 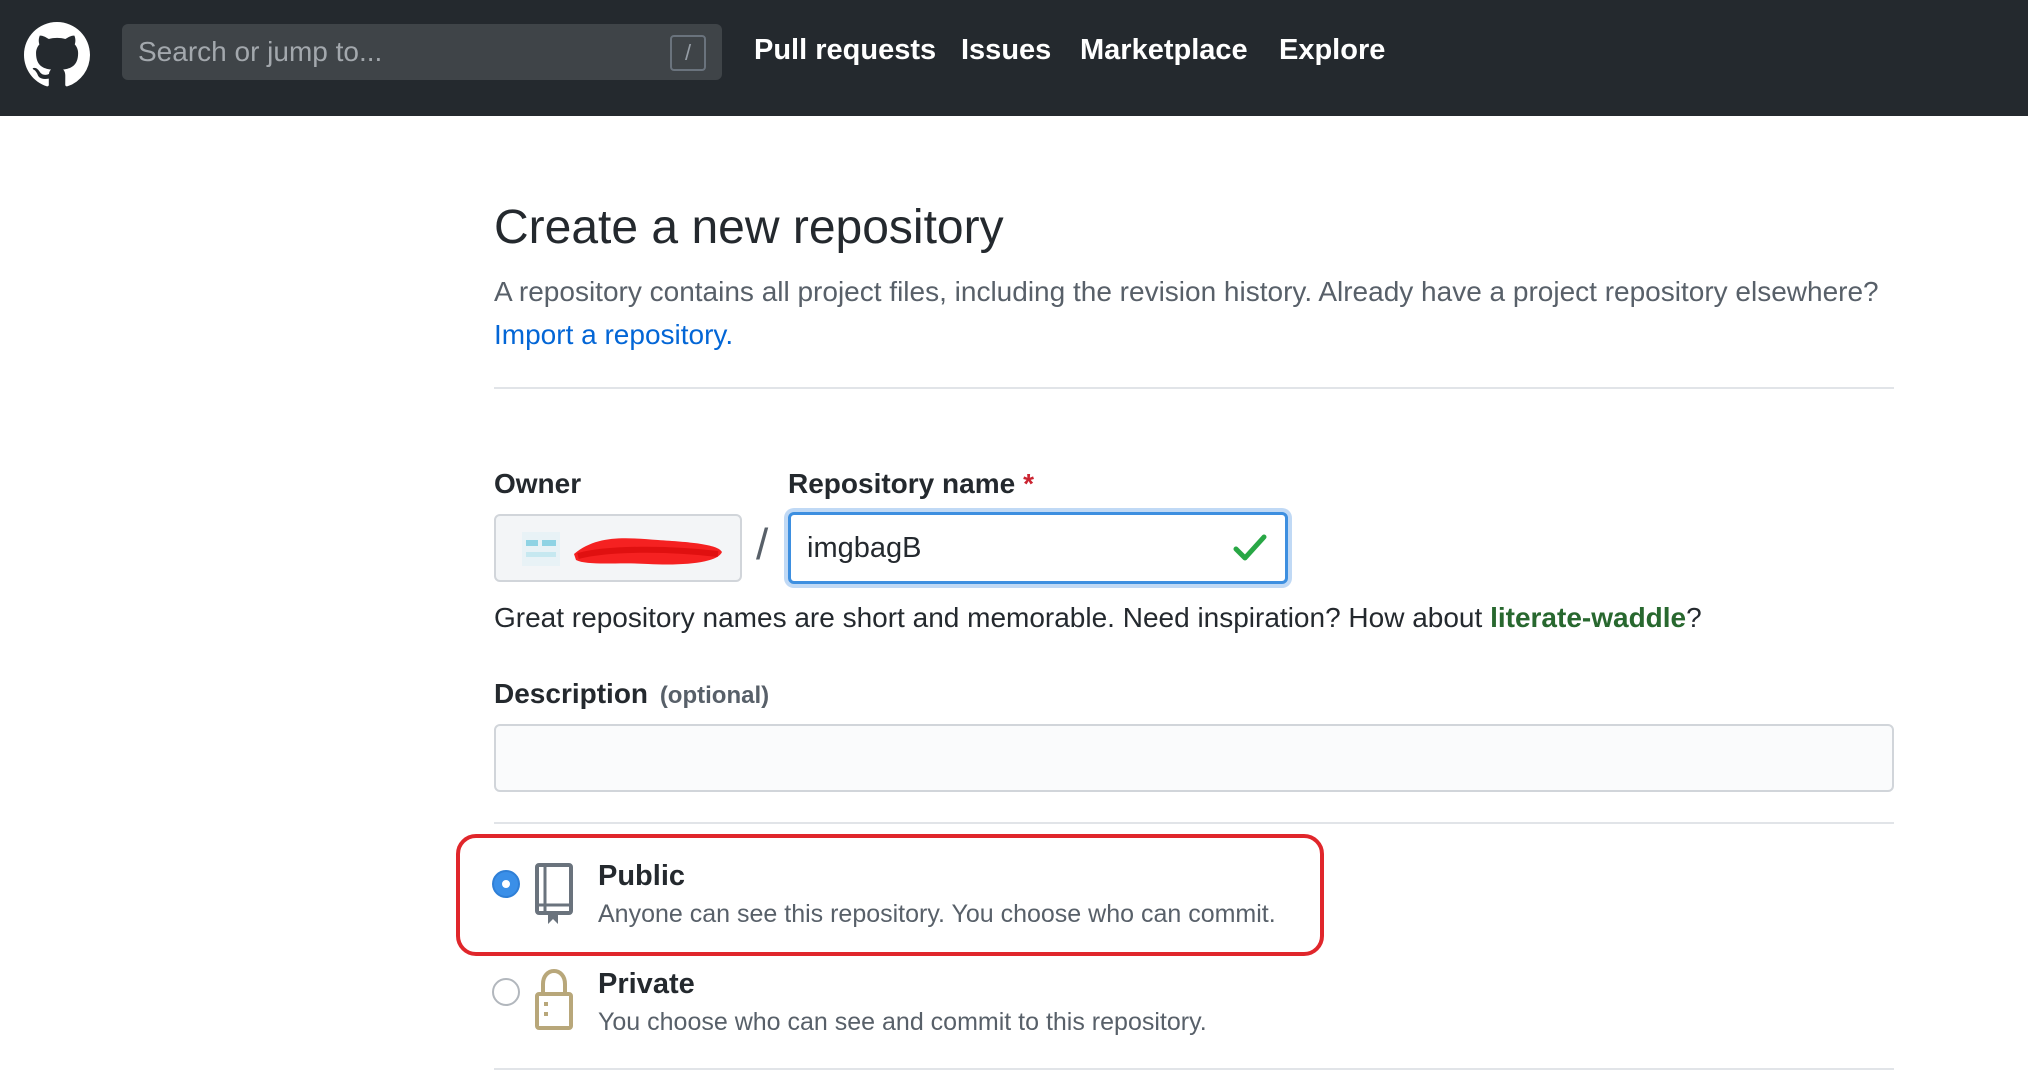 What do you see at coordinates (538, 483) in the screenshot?
I see `owner-label: Owner` at bounding box center [538, 483].